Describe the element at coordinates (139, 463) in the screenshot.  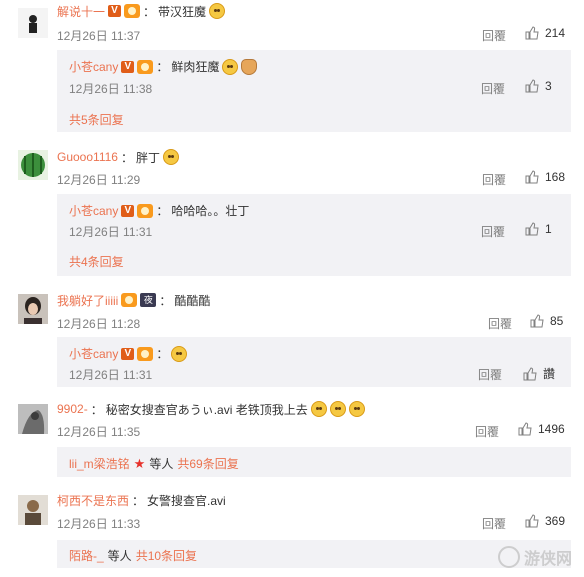
I see `star-icon: ★` at that location.